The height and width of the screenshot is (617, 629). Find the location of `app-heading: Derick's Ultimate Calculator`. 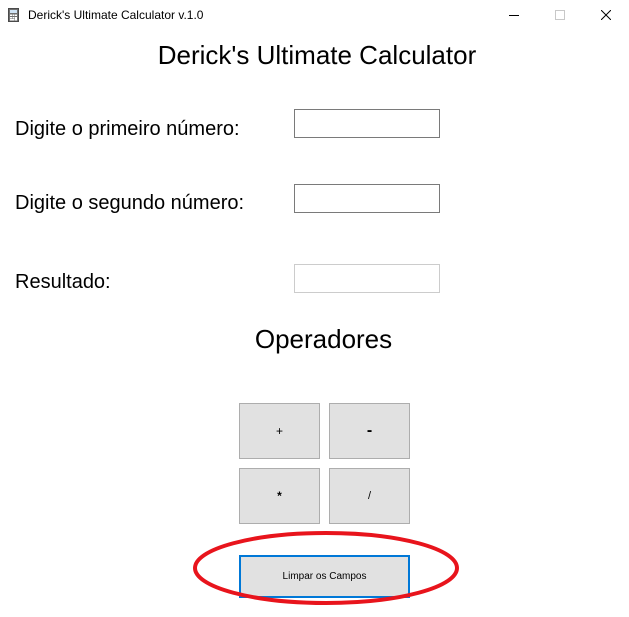

app-heading: Derick's Ultimate Calculator is located at coordinates (317, 55).